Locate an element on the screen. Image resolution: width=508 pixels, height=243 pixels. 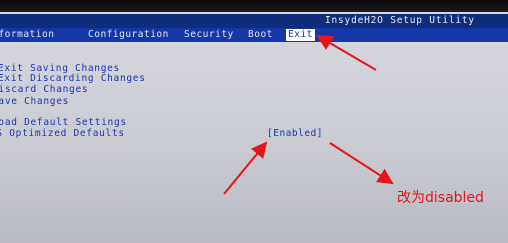
annotation-text: 改为disabled is located at coordinates (440, 198).